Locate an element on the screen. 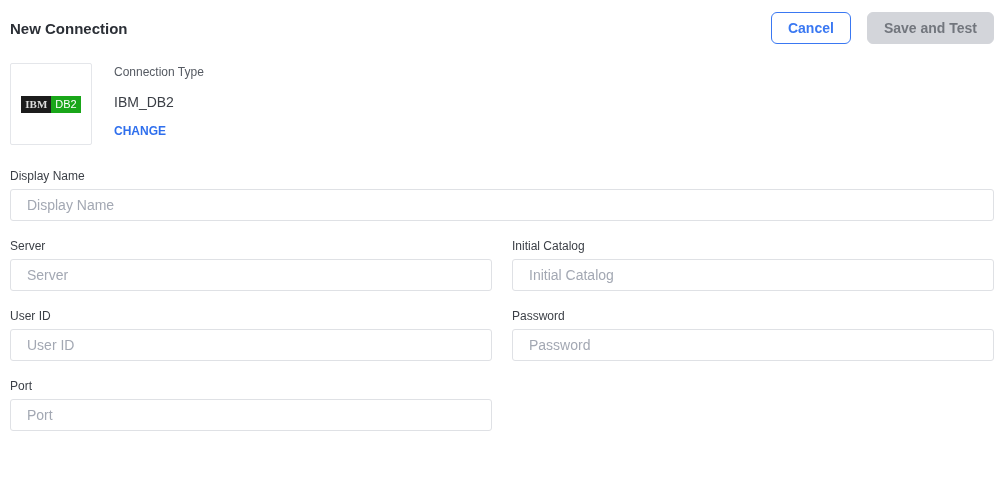 The height and width of the screenshot is (477, 1006). connection-type-value: IBM_DB2 is located at coordinates (144, 102).